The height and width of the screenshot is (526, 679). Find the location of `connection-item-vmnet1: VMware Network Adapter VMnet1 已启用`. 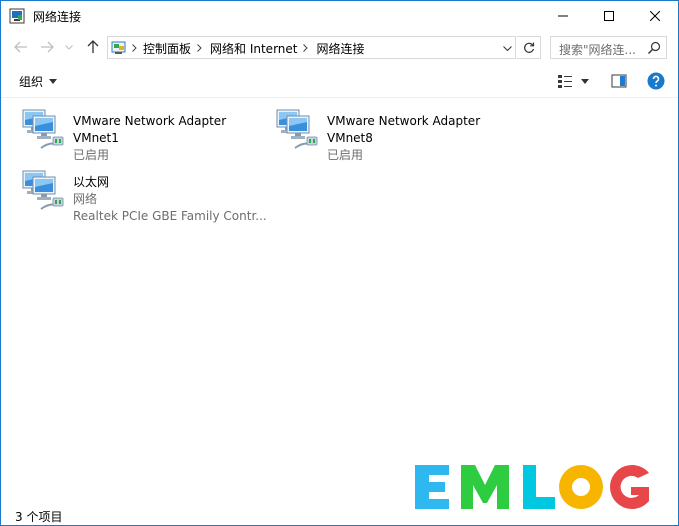

connection-item-vmnet1: VMware Network Adapter VMnet1 已启用 is located at coordinates (144, 133).